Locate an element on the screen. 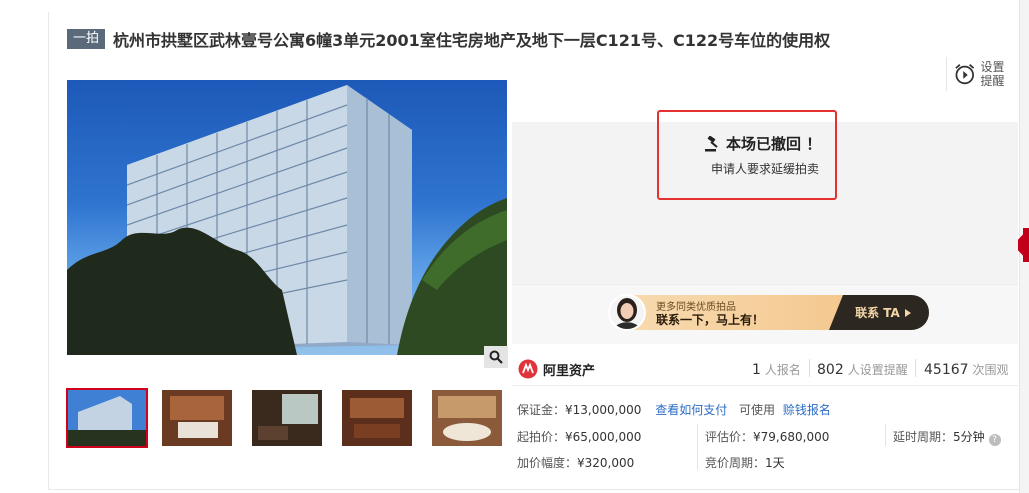 Image resolution: width=1029 pixels, height=493 pixels. delay-row: 延时周期：5分钟? is located at coordinates (947, 437).